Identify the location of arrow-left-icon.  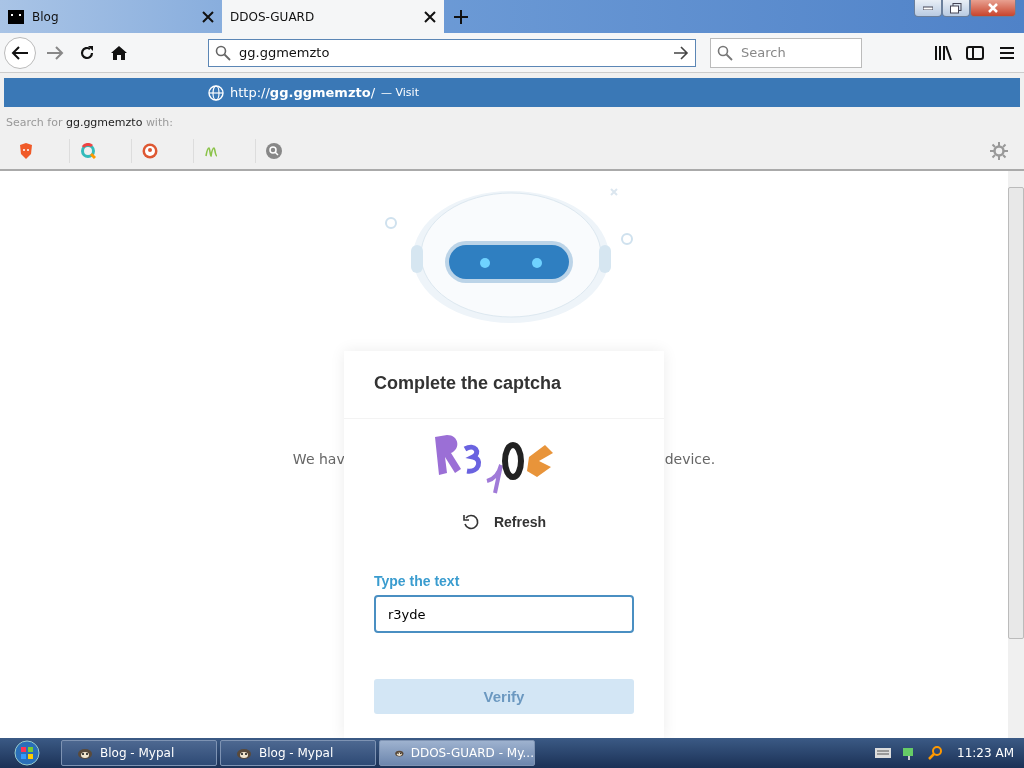
(20, 52).